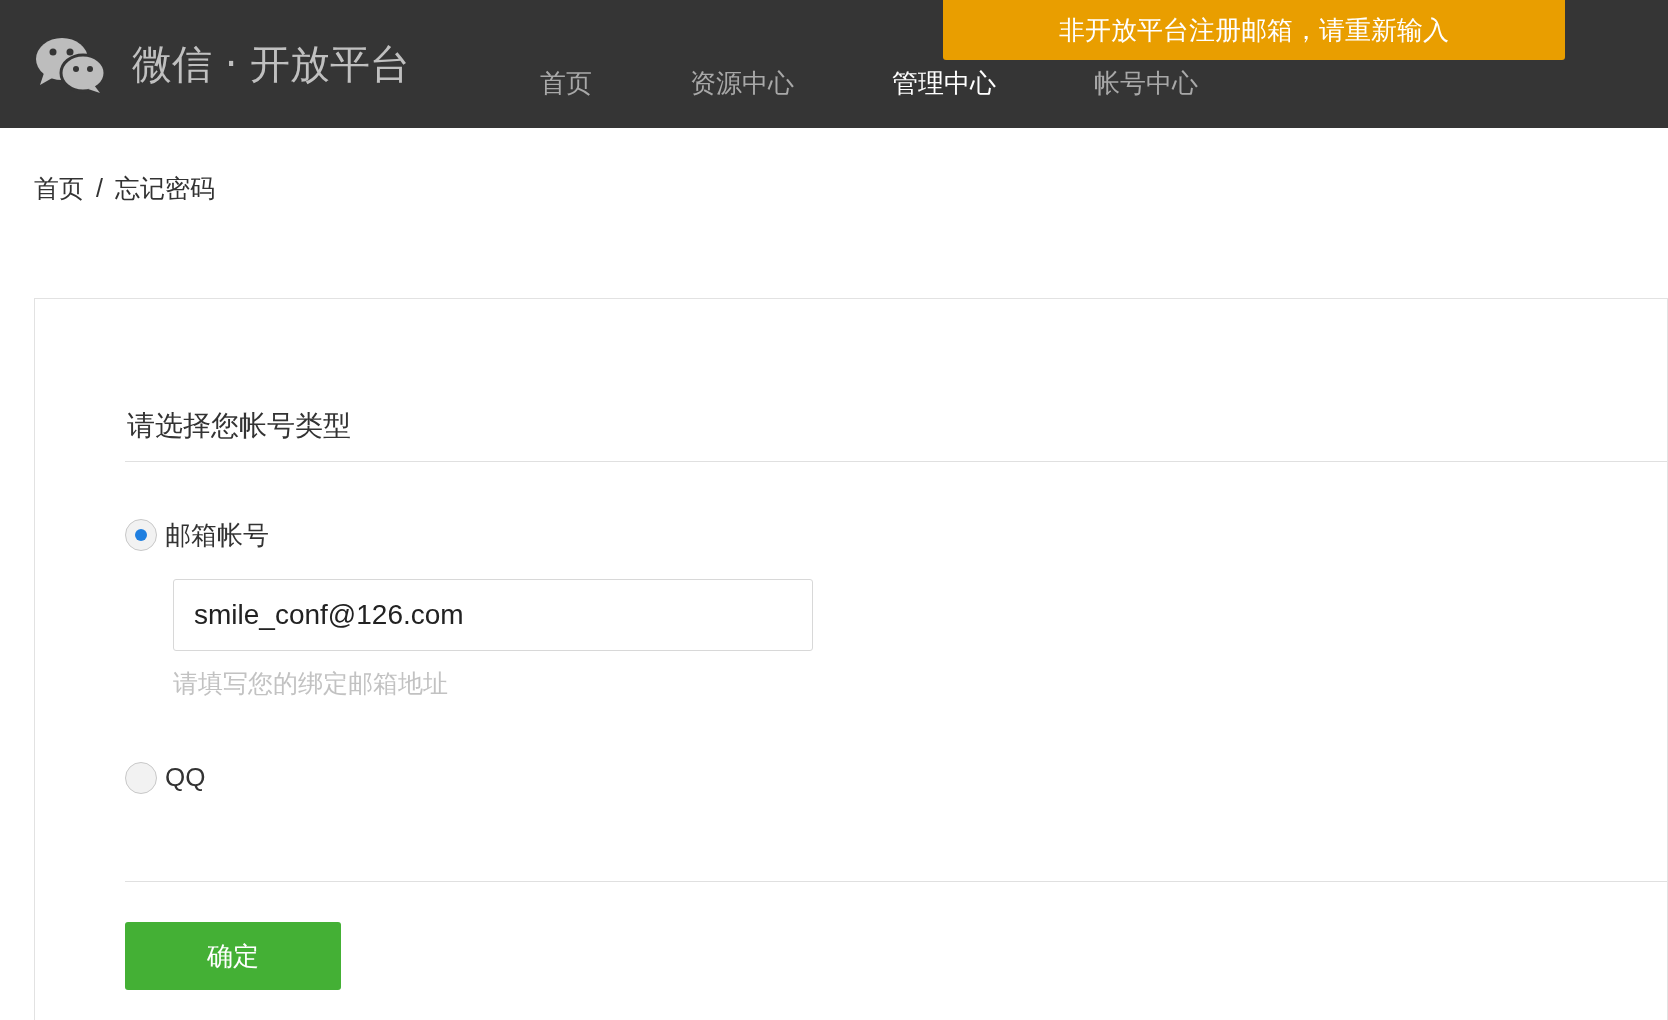 This screenshot has height=1020, width=1668. What do you see at coordinates (233, 956) in the screenshot?
I see `confirm-button: 确定` at bounding box center [233, 956].